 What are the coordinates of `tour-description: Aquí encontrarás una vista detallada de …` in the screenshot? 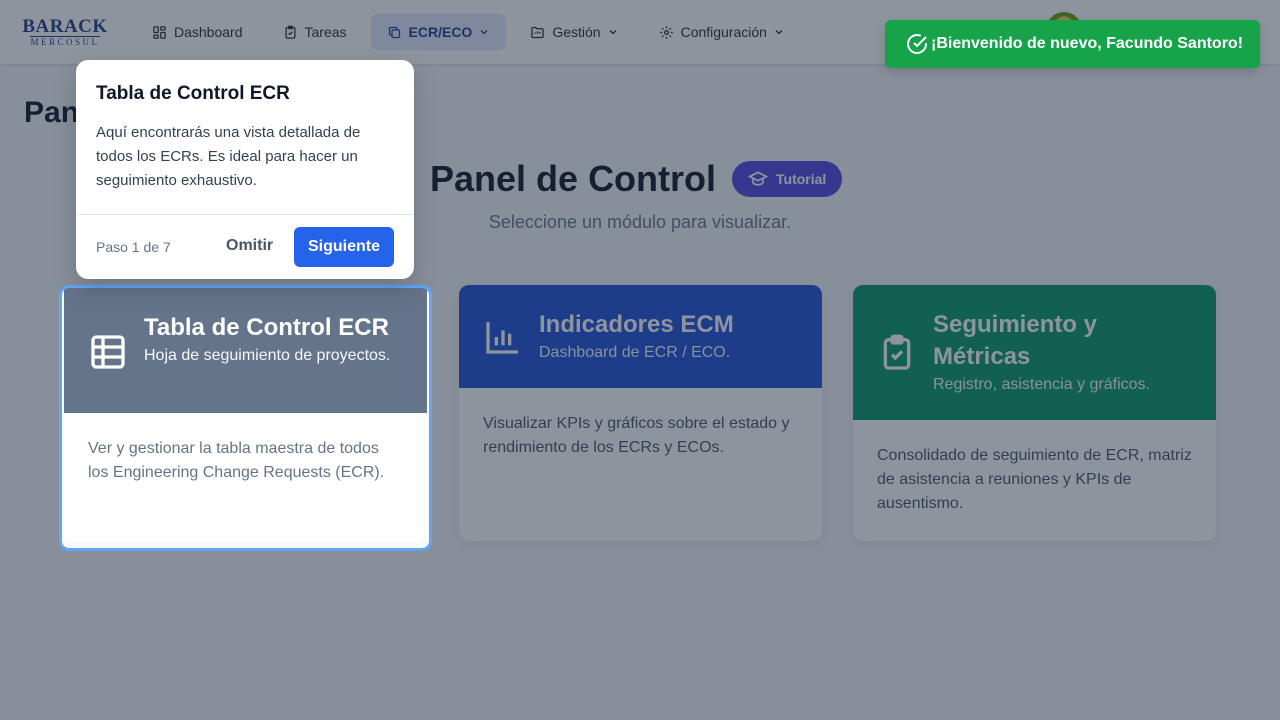 It's located at (228, 156).